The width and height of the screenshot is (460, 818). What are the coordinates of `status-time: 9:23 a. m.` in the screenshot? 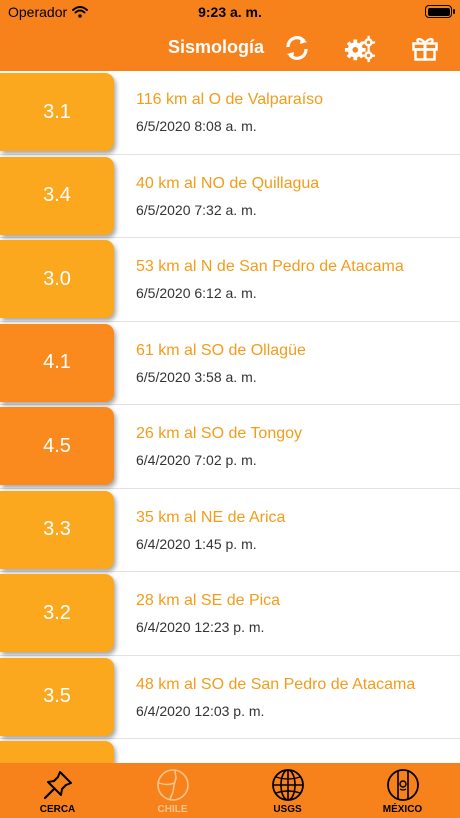 It's located at (230, 12).